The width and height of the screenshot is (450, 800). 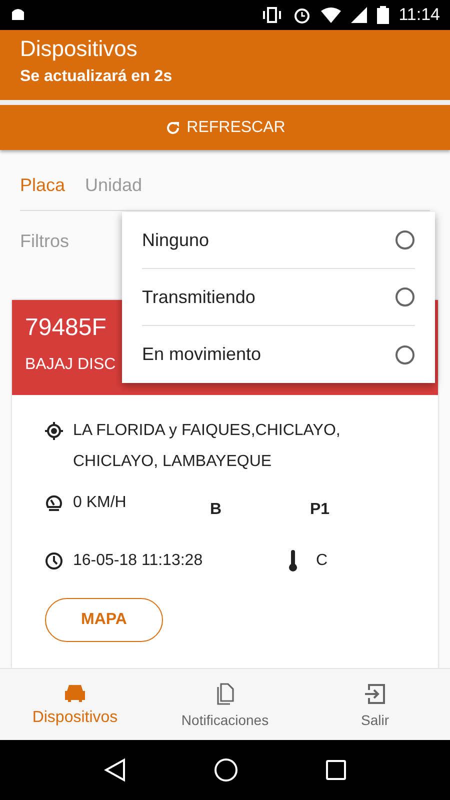 I want to click on speed-text: 0 KM/H, so click(x=99, y=502).